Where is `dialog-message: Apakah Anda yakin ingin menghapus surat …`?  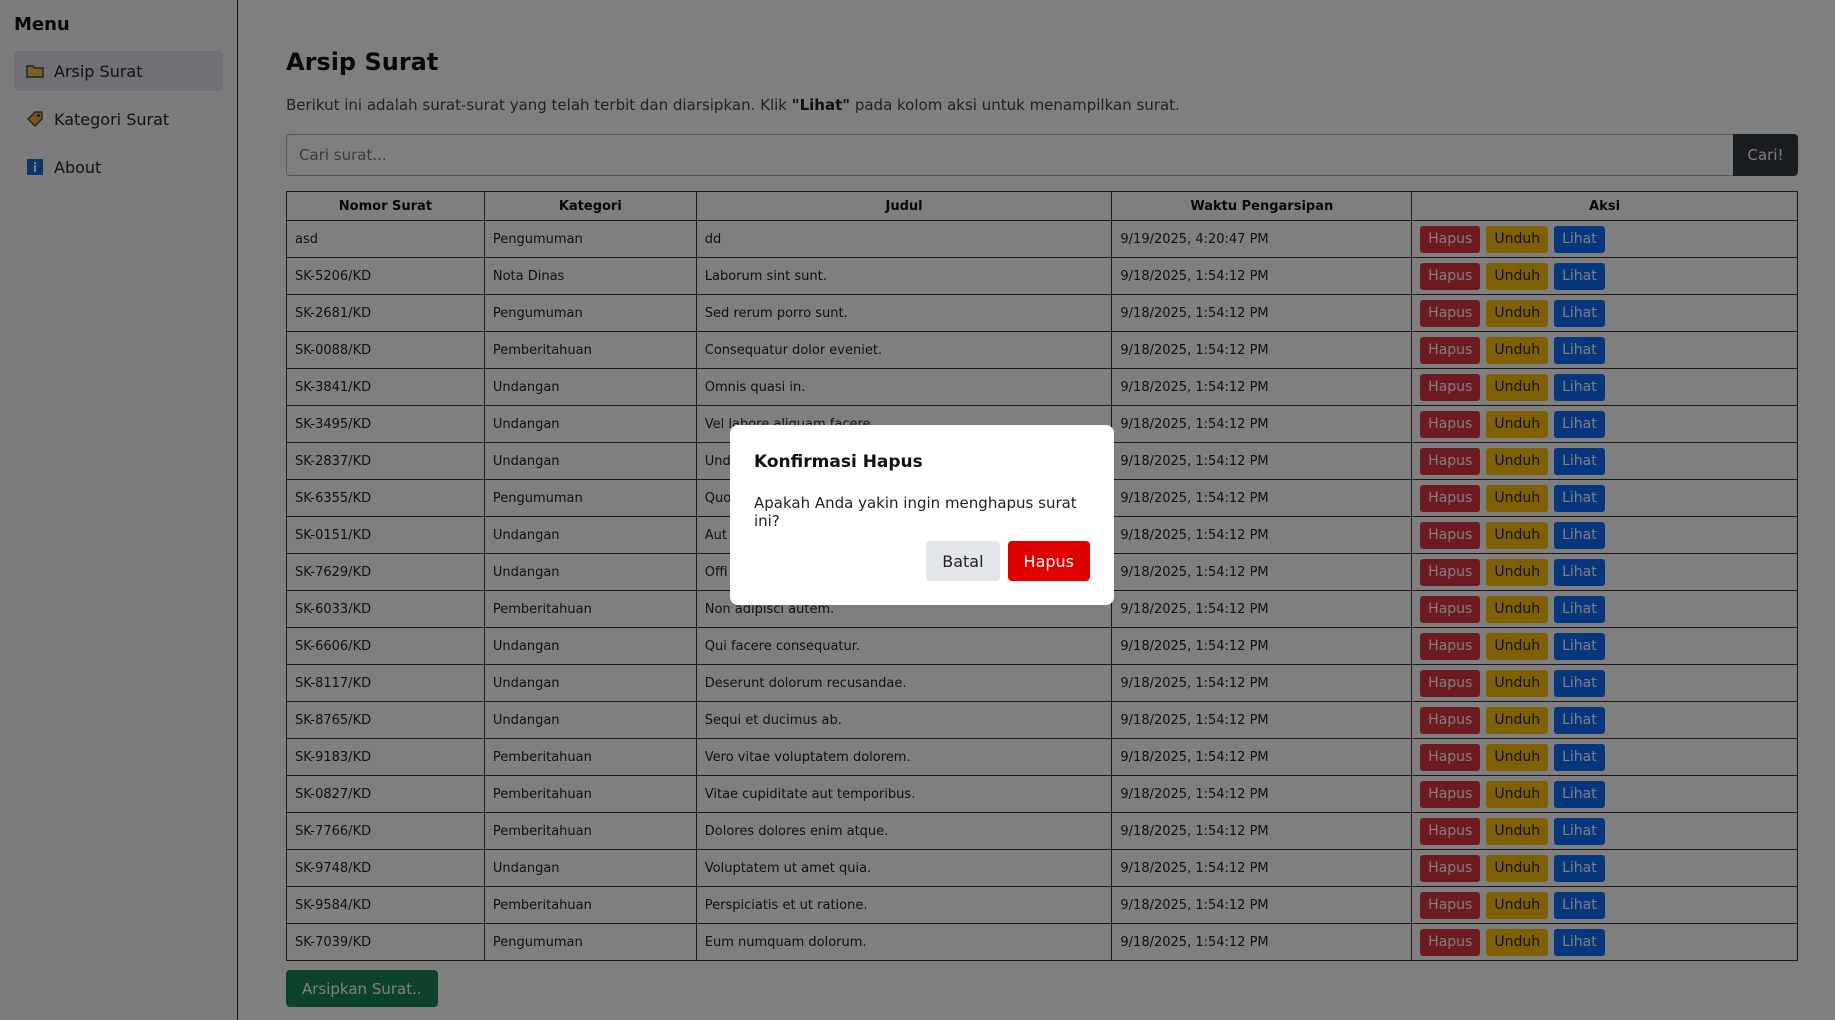 dialog-message: Apakah Anda yakin ingin menghapus surat … is located at coordinates (915, 512).